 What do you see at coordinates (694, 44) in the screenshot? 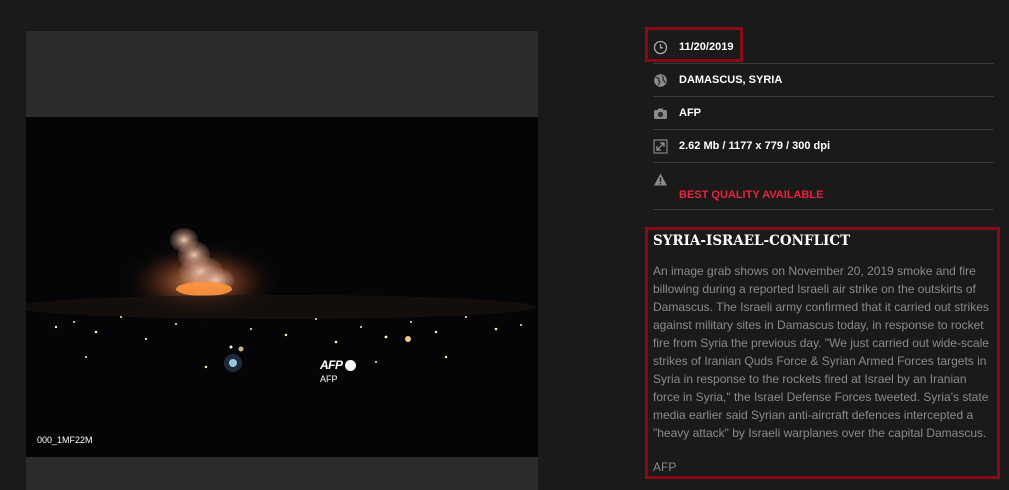
I see `date-highlight-box` at bounding box center [694, 44].